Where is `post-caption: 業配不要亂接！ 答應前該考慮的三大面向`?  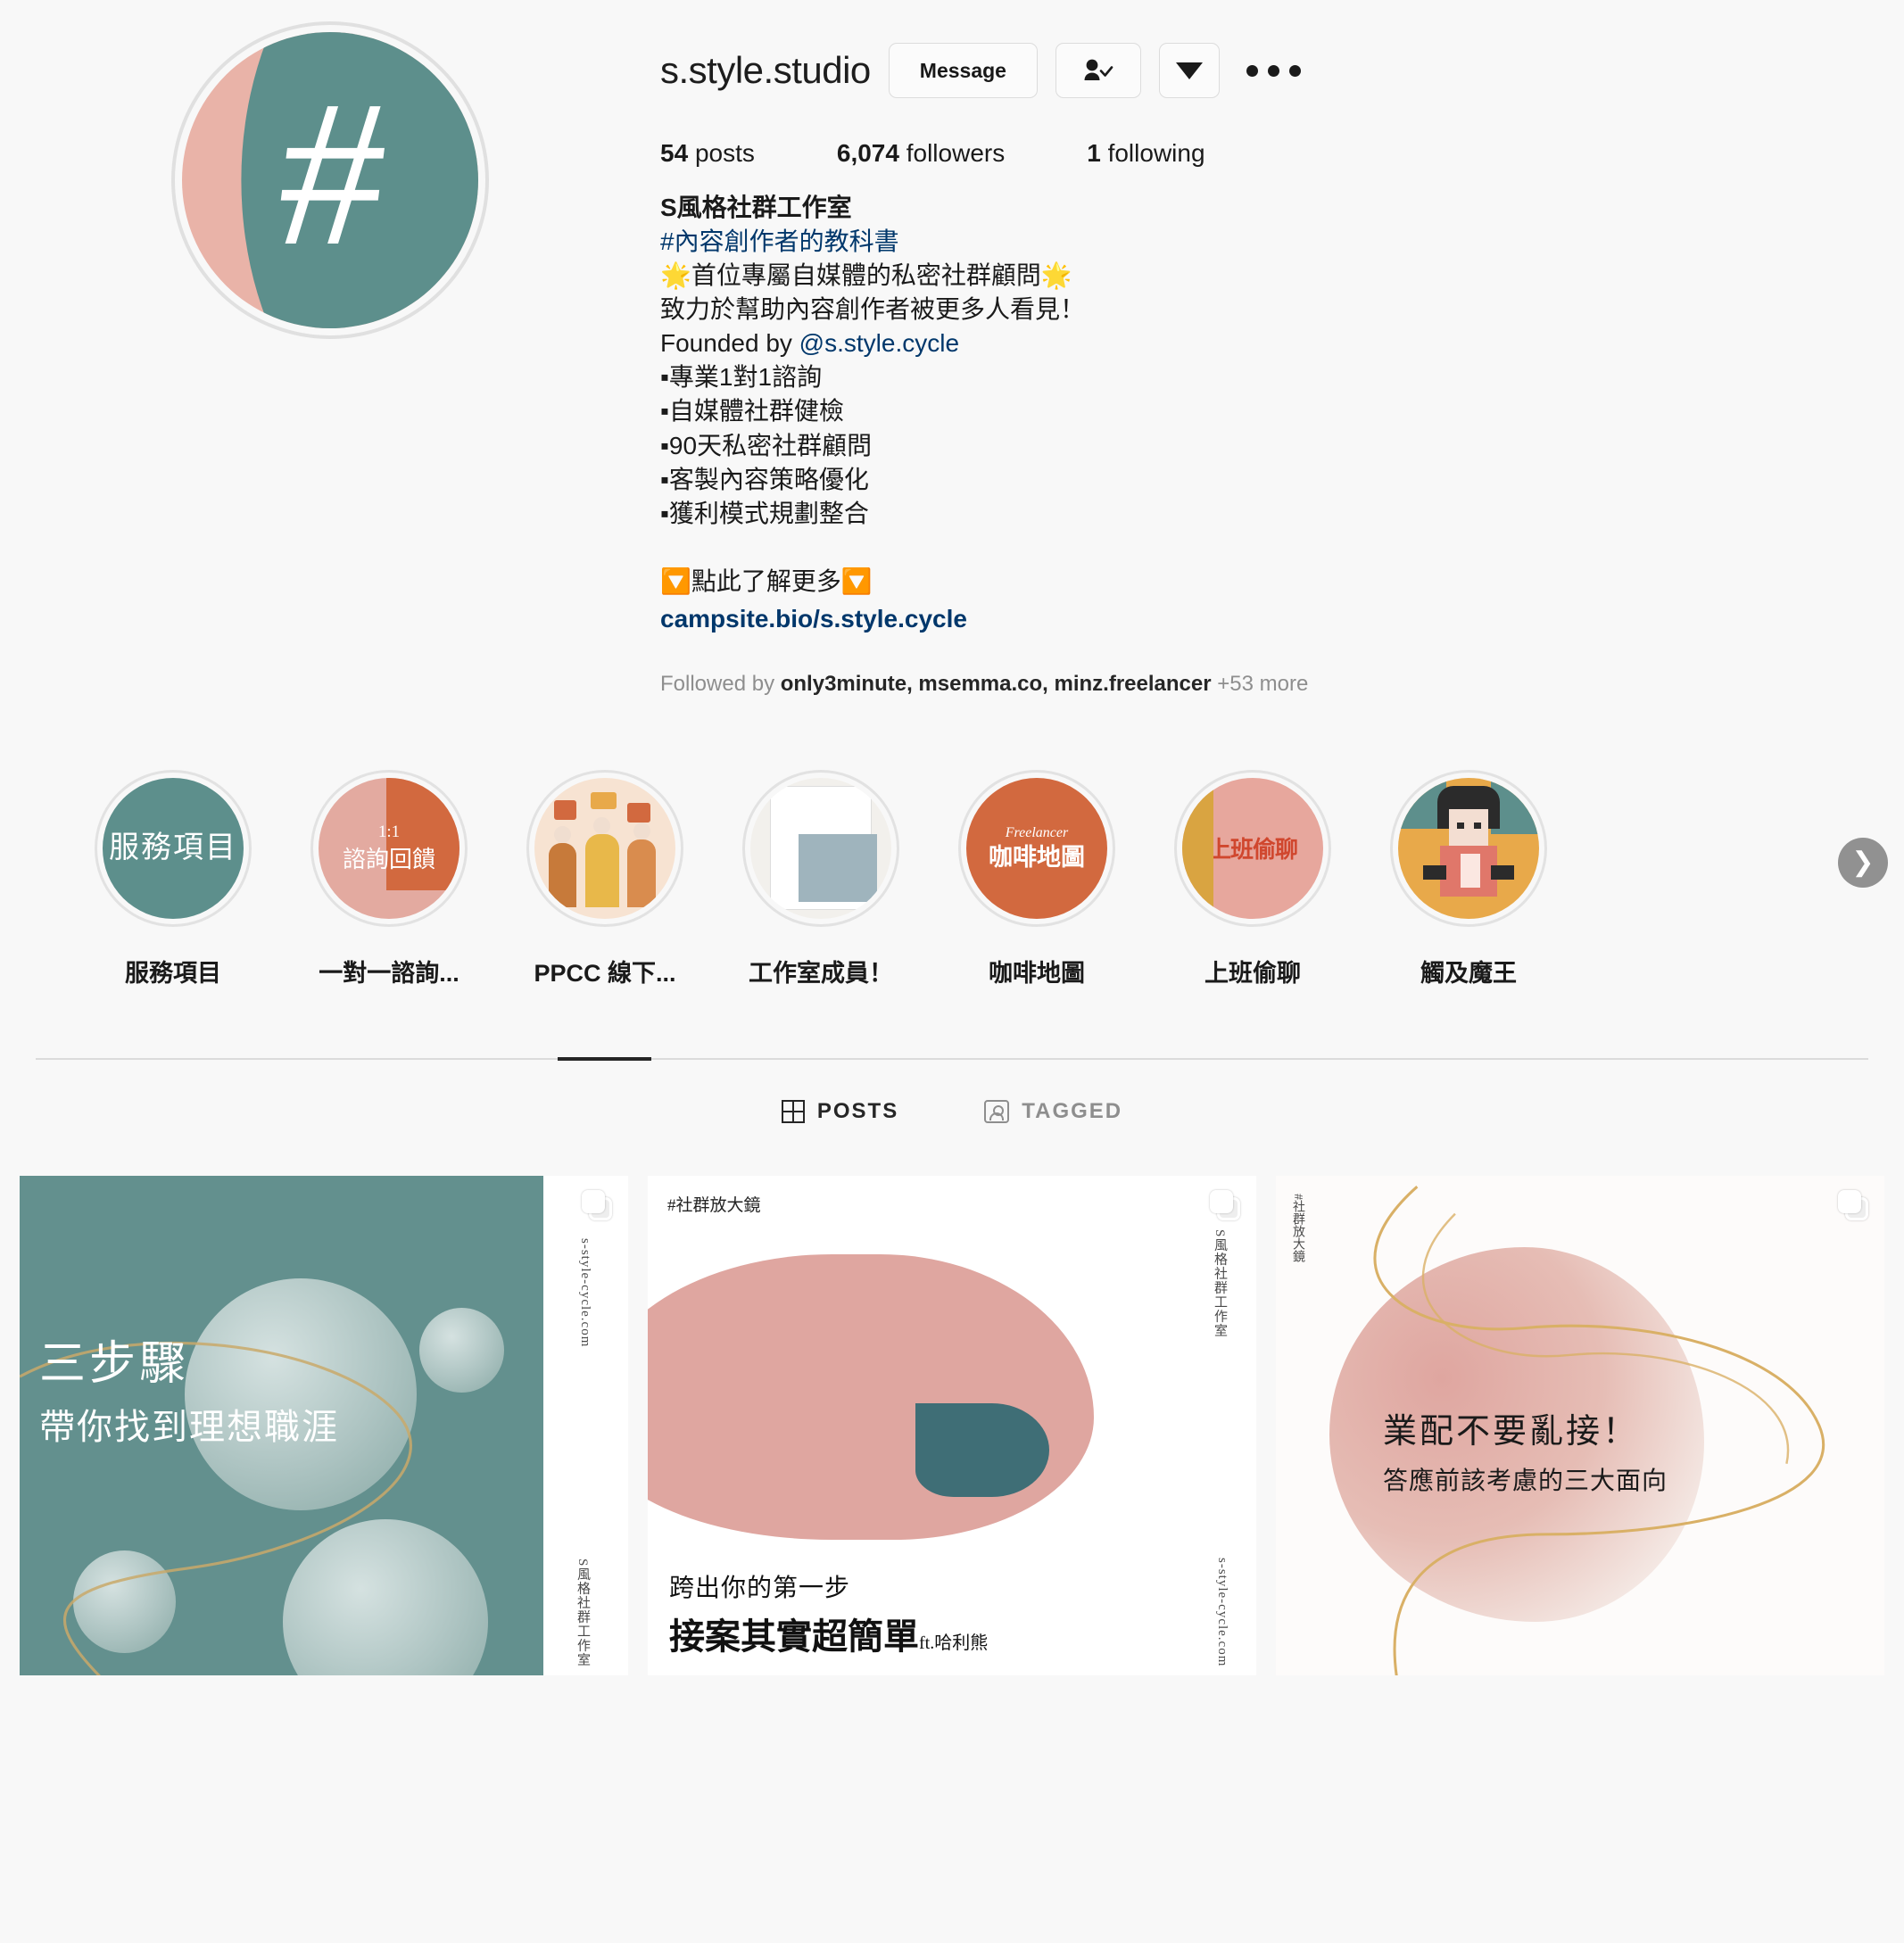 post-caption: 業配不要亂接！ 答應前該考慮的三大面向 is located at coordinates (1525, 1450).